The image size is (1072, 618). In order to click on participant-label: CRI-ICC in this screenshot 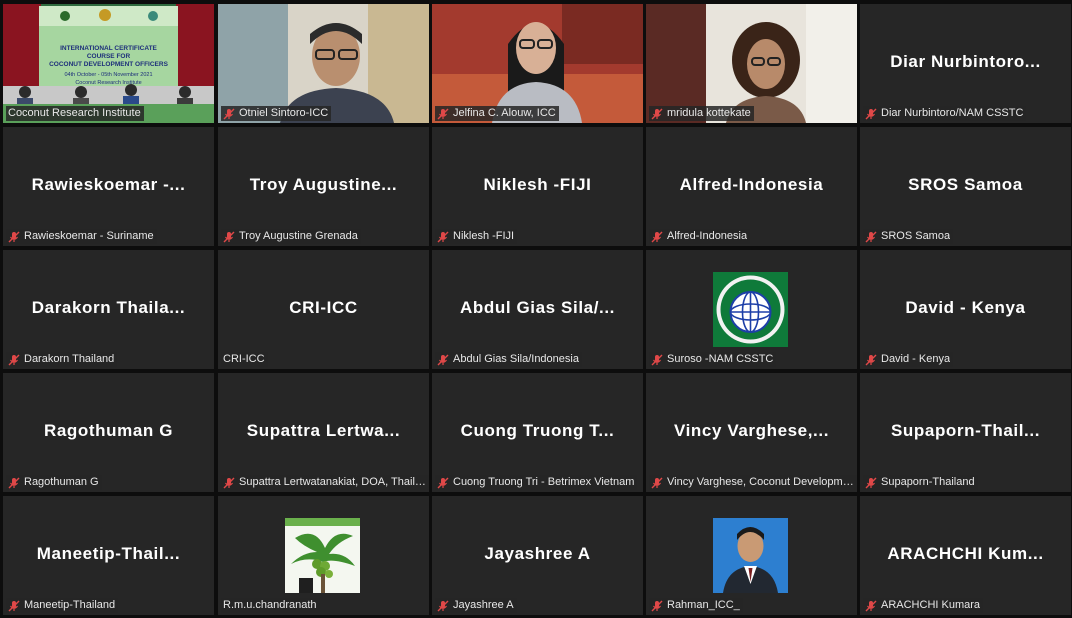, I will do `click(244, 359)`.